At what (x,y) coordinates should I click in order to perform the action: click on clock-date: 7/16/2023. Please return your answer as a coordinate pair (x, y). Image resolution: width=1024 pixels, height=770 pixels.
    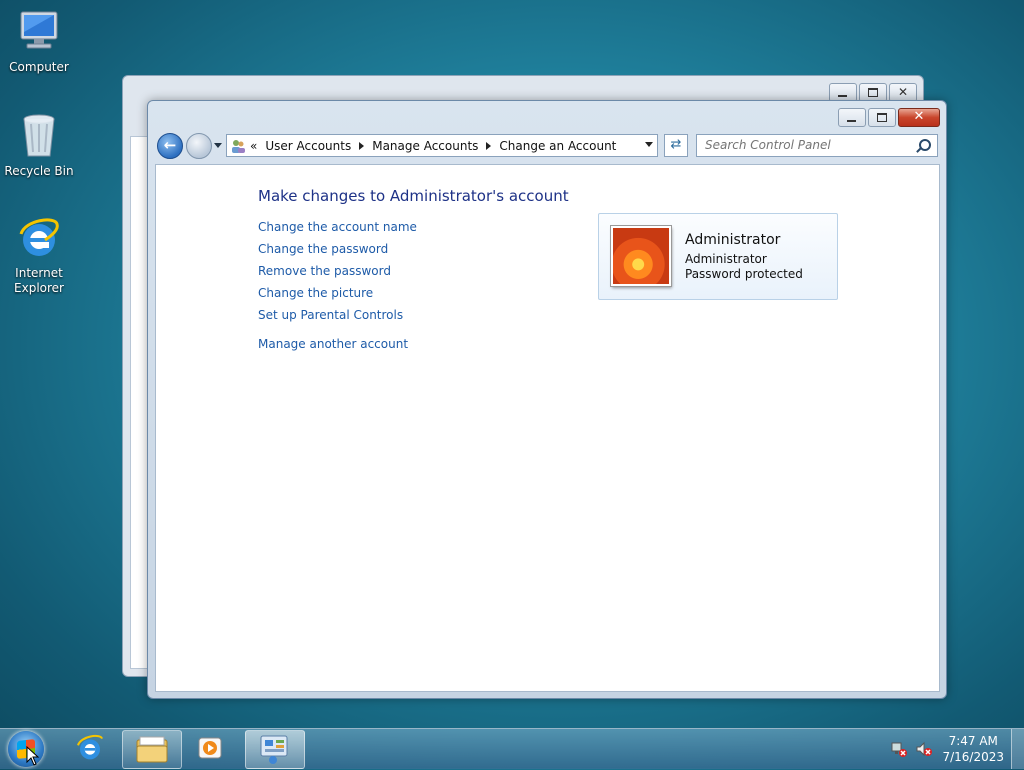
    Looking at the image, I should click on (973, 757).